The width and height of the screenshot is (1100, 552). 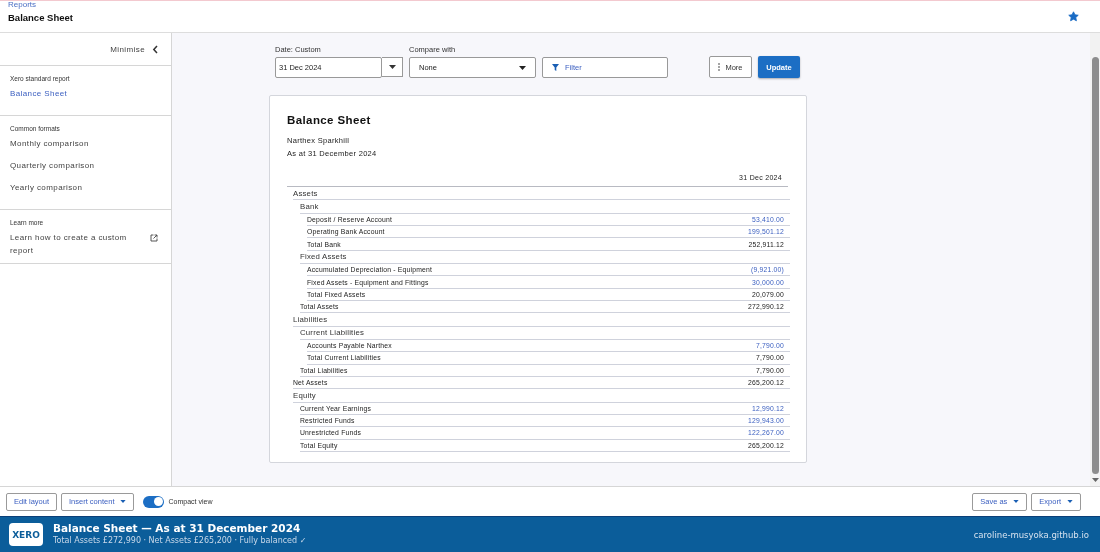 I want to click on banner-title: Balance Sheet — As at 31 December 2024, so click(x=177, y=528).